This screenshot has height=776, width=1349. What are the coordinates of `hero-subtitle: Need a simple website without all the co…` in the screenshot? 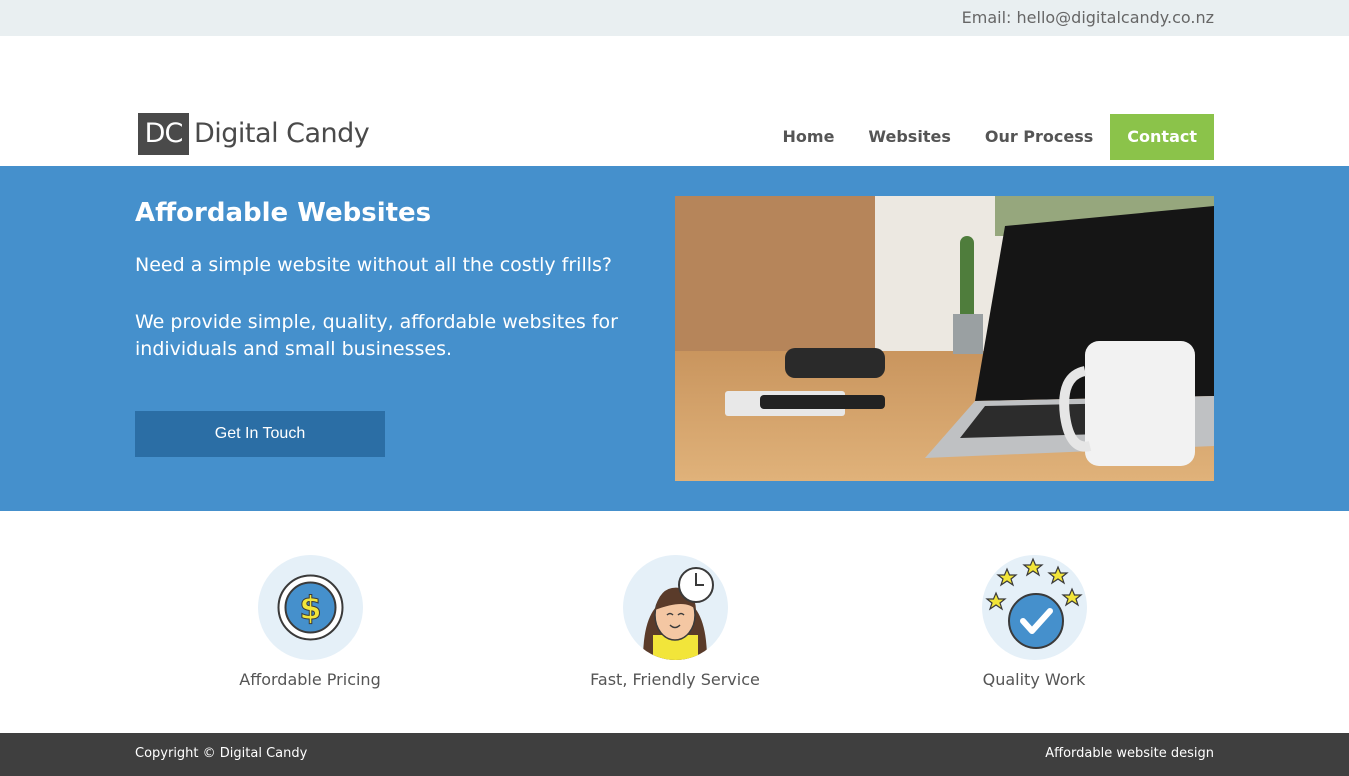 It's located at (374, 265).